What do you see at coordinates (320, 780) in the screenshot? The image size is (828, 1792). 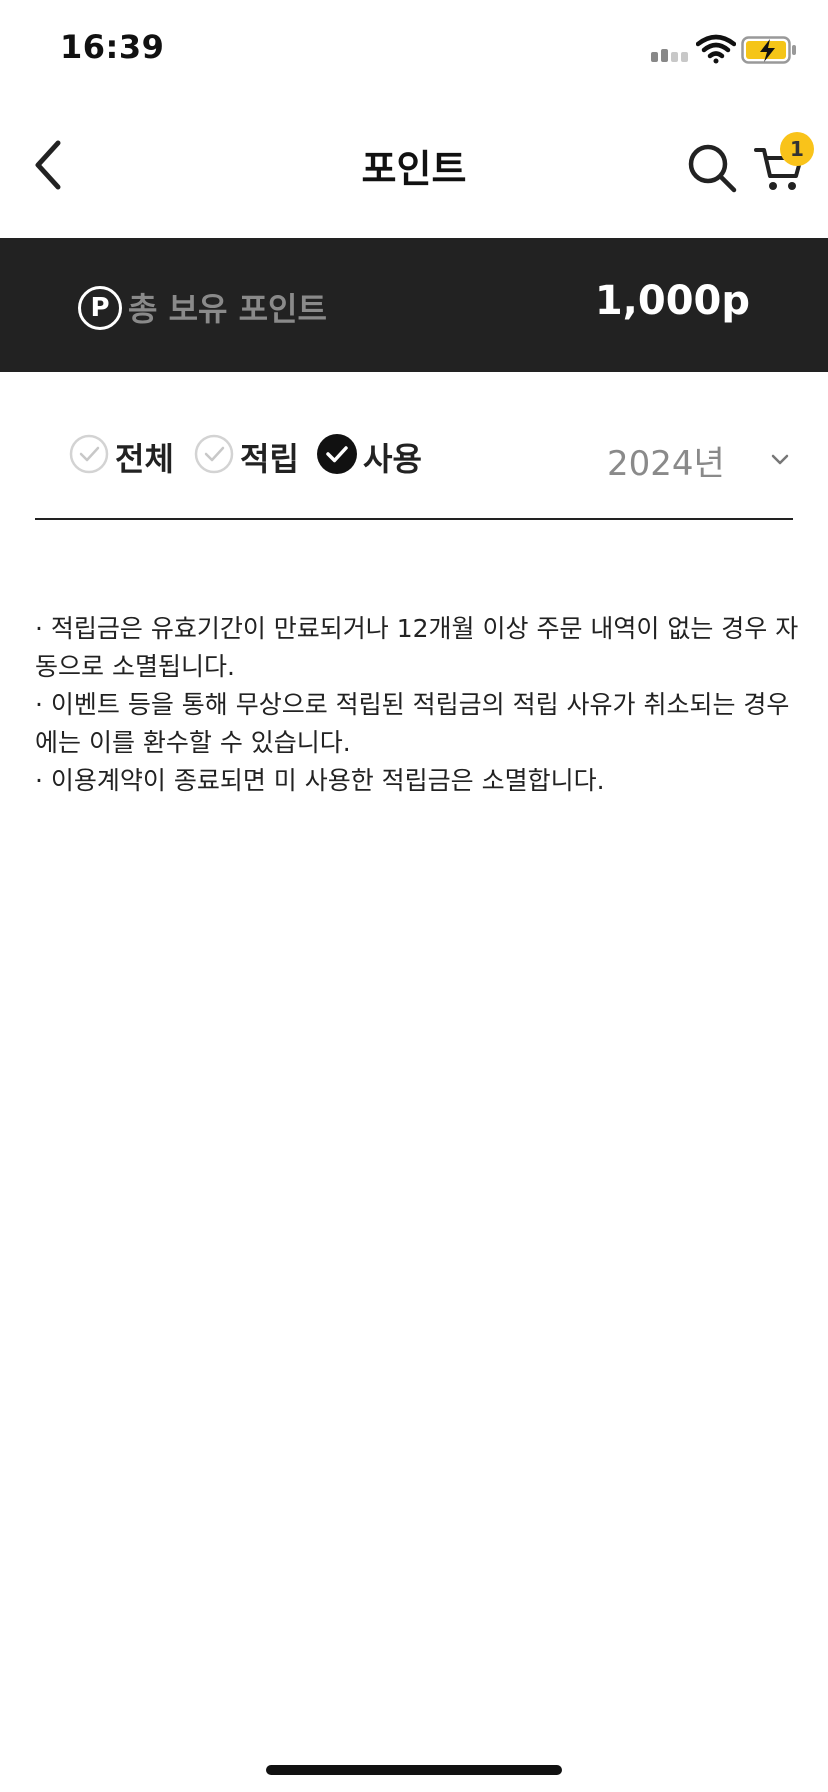 I see `notice-line: · 이용계약이 종료되면 미 사용한 적립금은 소멸합니다.` at bounding box center [320, 780].